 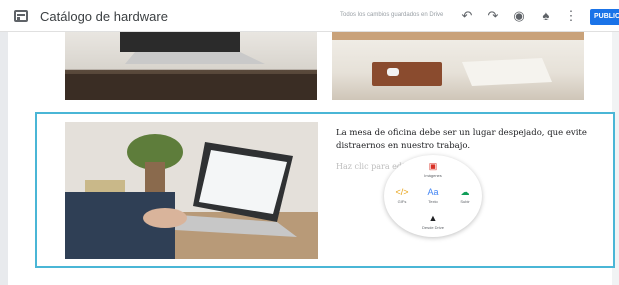 What do you see at coordinates (392, 15) in the screenshot?
I see `save-status: Todos los cambios guardados en Drive` at bounding box center [392, 15].